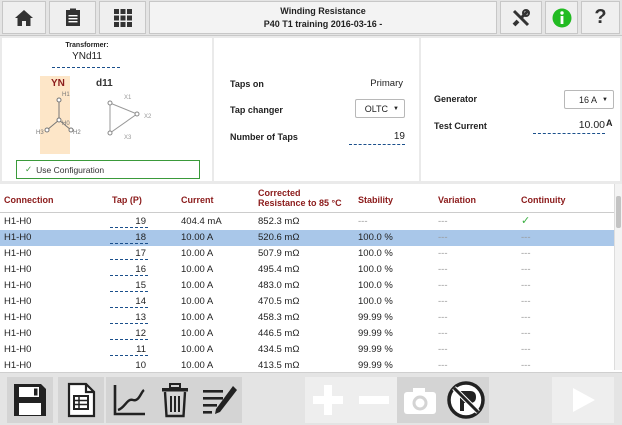 The width and height of the screenshot is (622, 425). I want to click on taps-on-label: Taps on, so click(247, 84).